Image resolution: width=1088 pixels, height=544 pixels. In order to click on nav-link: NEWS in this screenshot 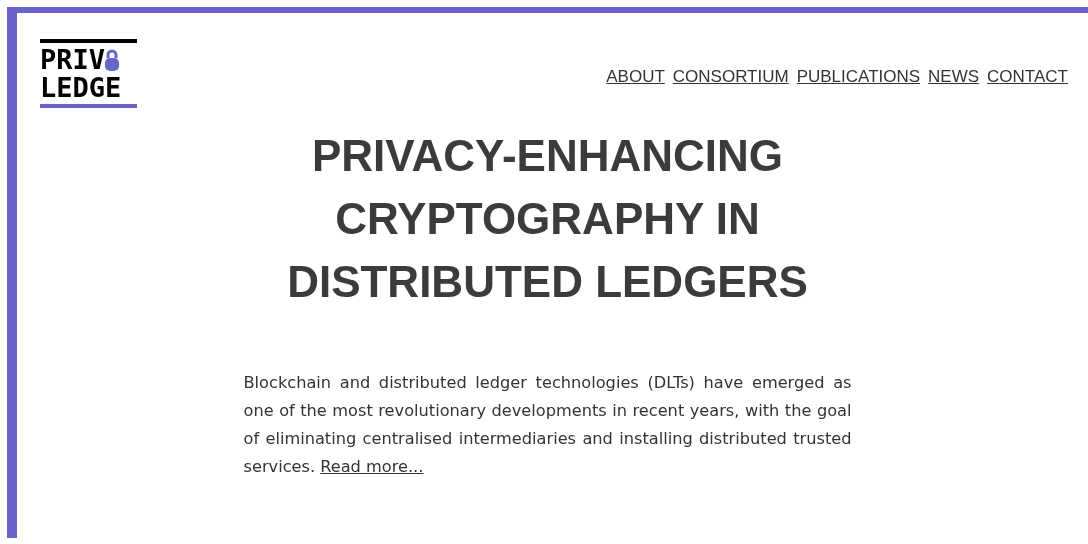, I will do `click(954, 77)`.